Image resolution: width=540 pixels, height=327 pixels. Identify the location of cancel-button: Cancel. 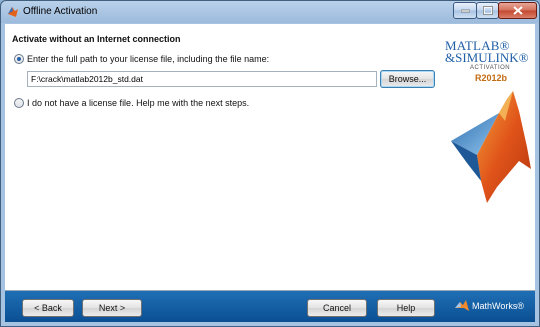
(337, 308).